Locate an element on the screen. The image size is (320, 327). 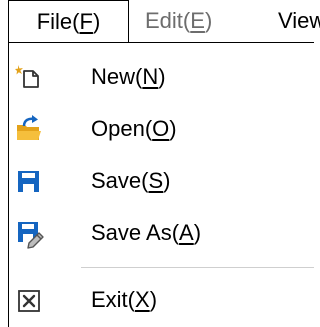
menu-file-end: ) is located at coordinates (96, 21).